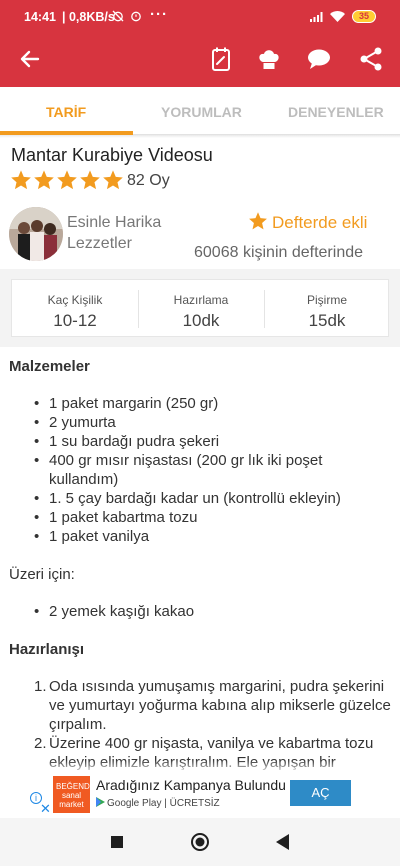  I want to click on author-name: Esinle Harika Lezzetler, so click(127, 233).